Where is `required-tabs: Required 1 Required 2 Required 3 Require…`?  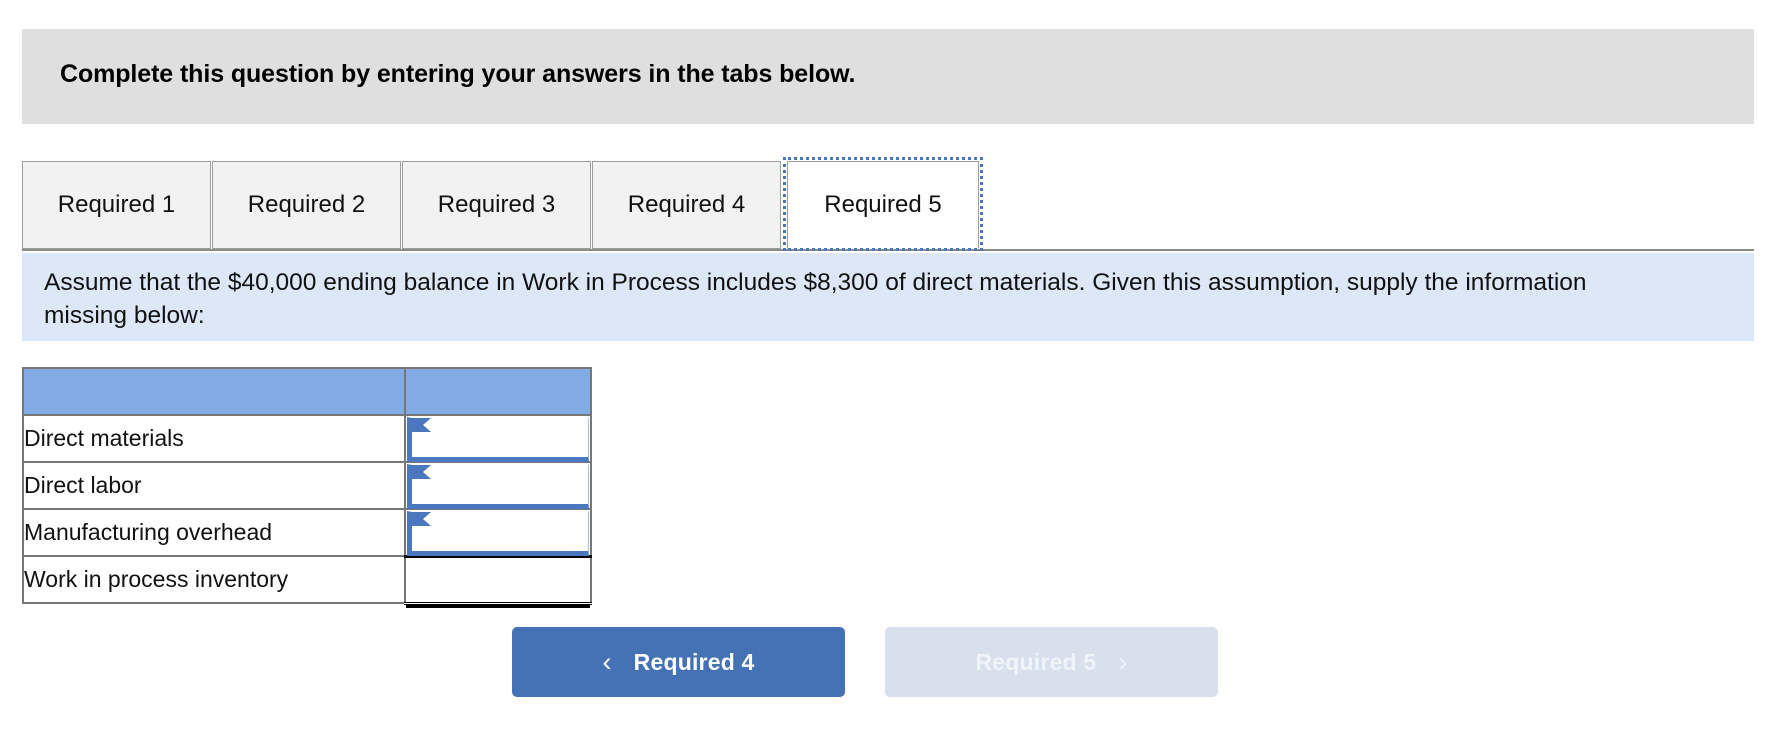
required-tabs: Required 1 Required 2 Required 3 Require… is located at coordinates (888, 203).